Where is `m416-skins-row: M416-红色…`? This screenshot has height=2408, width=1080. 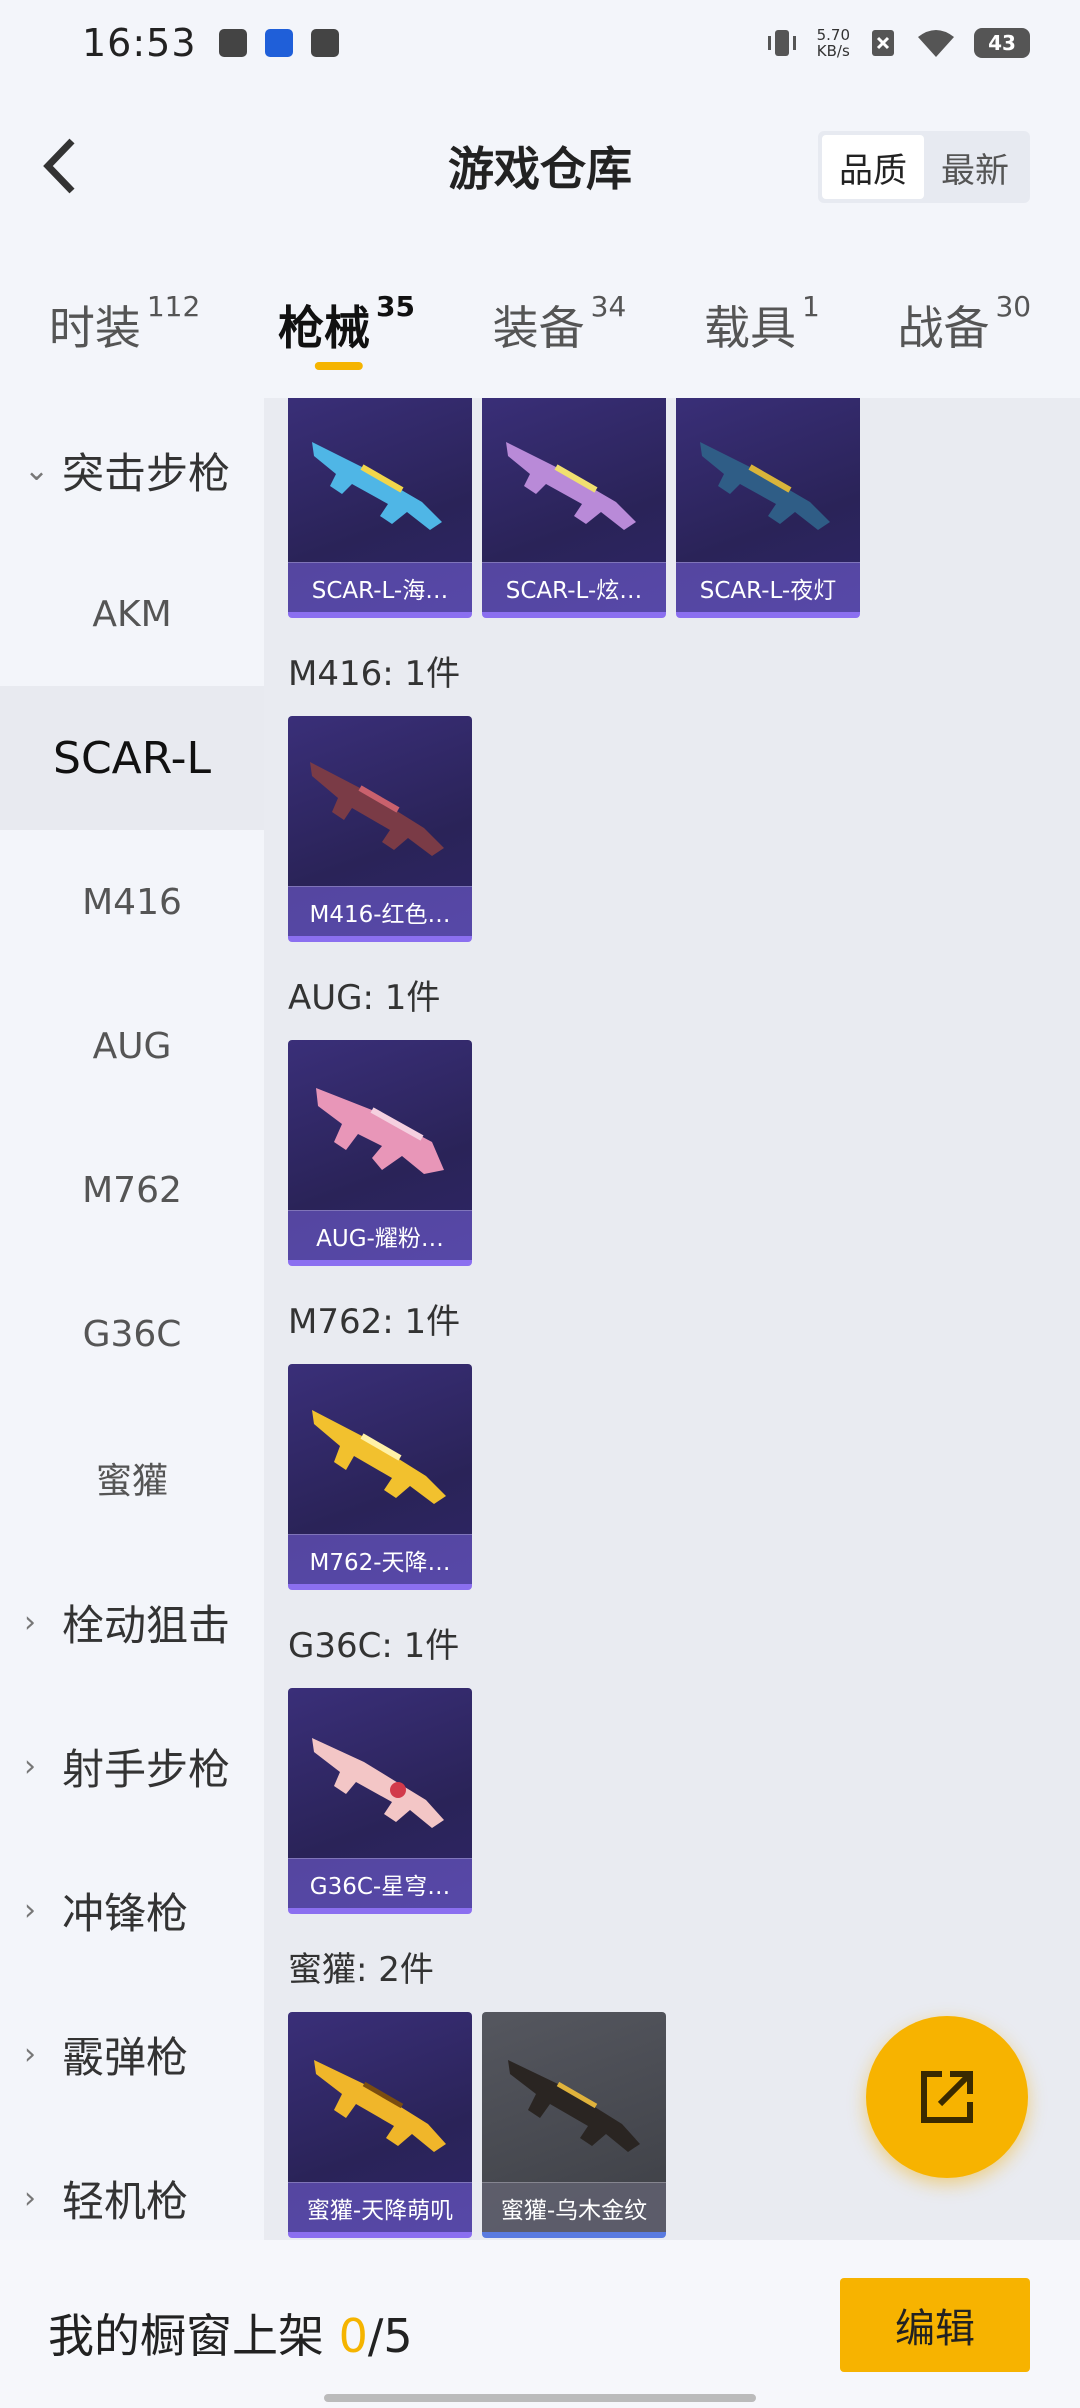 m416-skins-row: M416-红色… is located at coordinates (380, 829).